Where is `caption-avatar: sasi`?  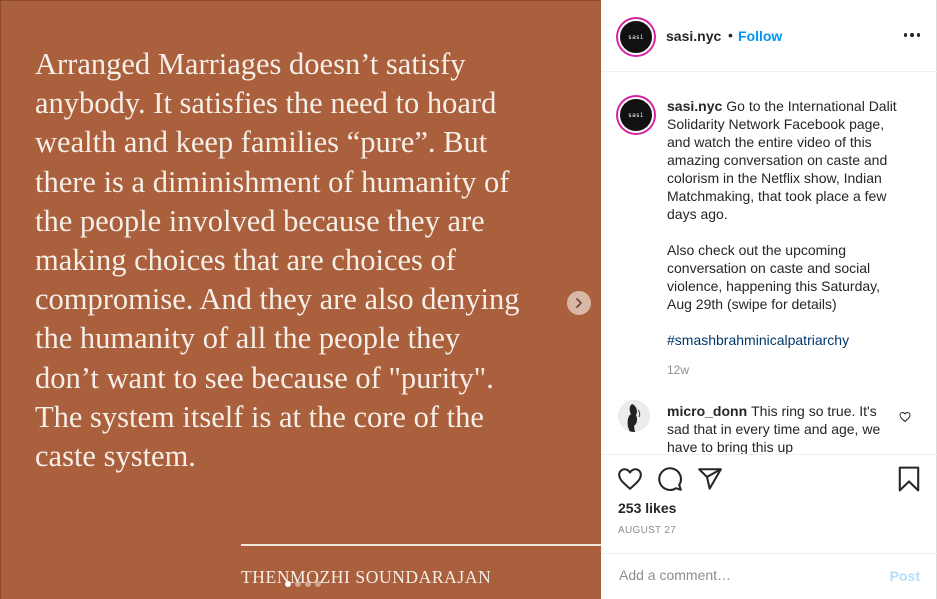
caption-avatar: sasi is located at coordinates (636, 115).